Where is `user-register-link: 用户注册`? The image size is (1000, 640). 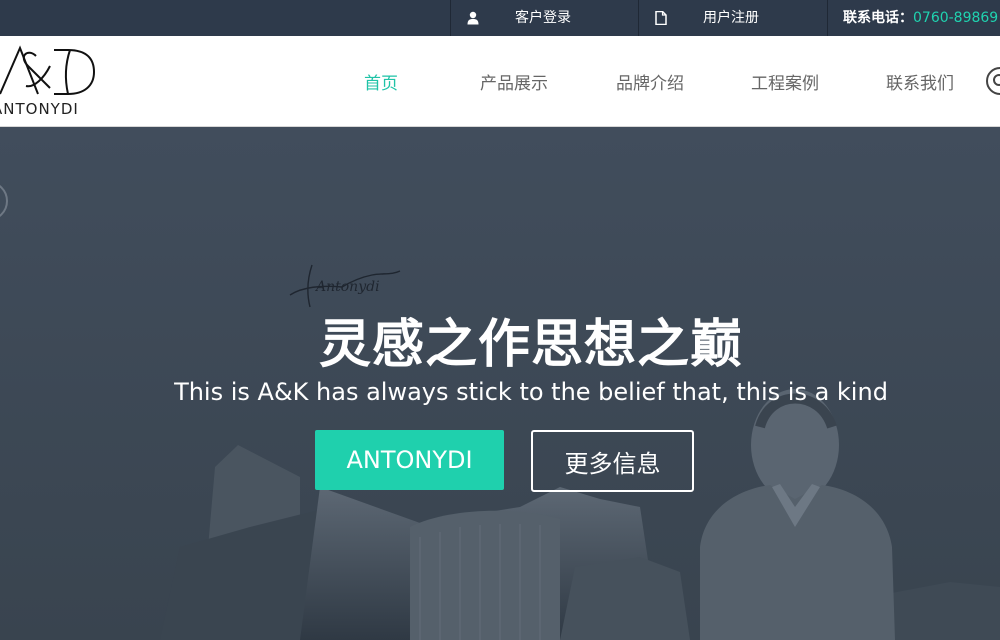 user-register-link: 用户注册 is located at coordinates (733, 18).